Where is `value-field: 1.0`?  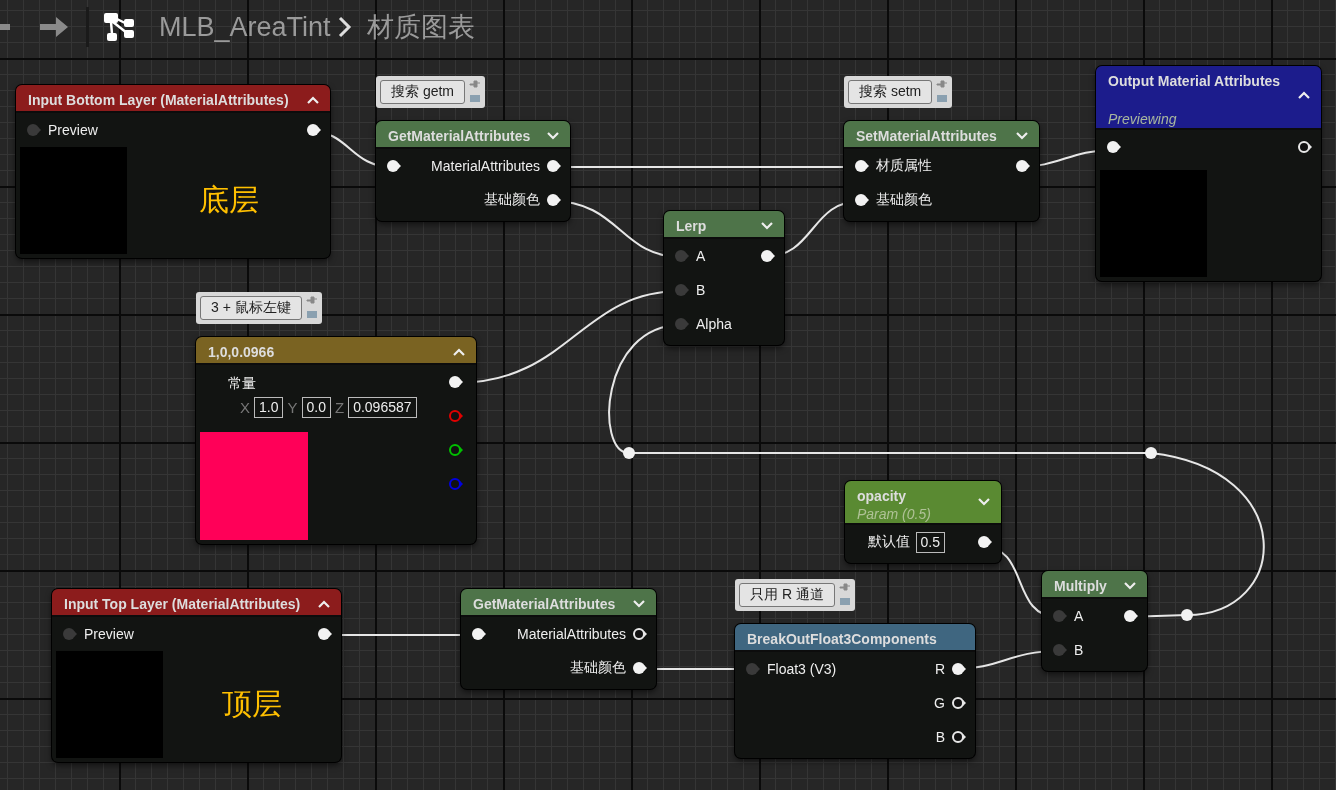
value-field: 1.0 is located at coordinates (269, 407).